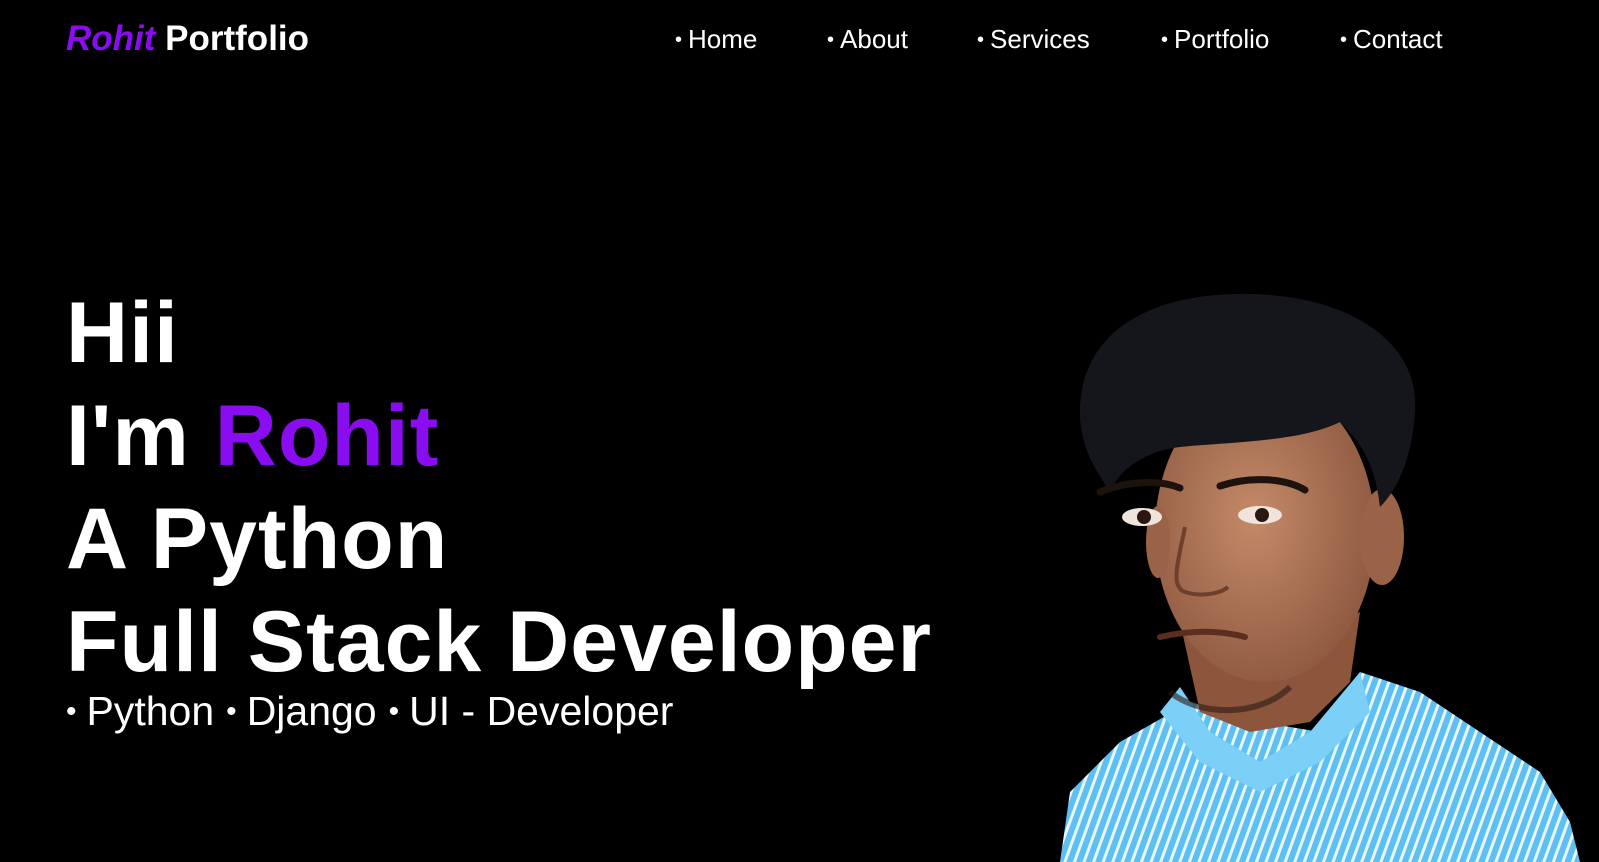 The width and height of the screenshot is (1599, 862). I want to click on nav-item-label: About, so click(874, 39).